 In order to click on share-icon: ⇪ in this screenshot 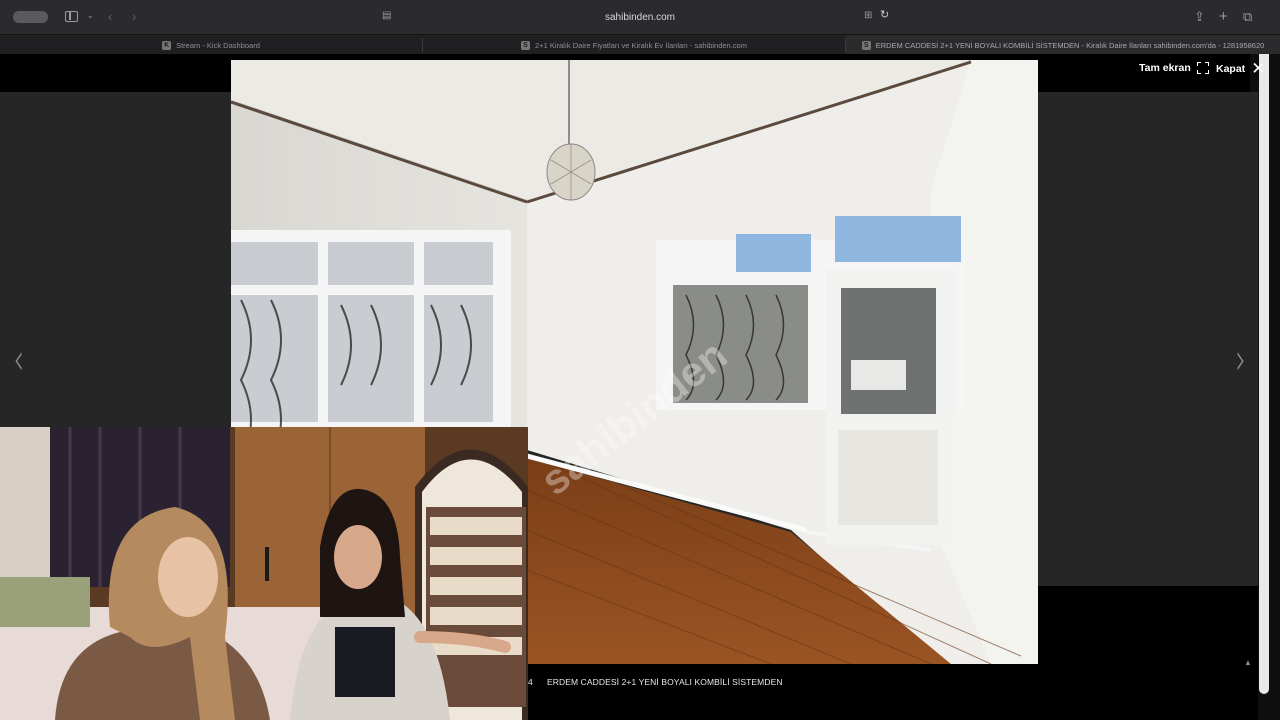, I will do `click(1199, 16)`.